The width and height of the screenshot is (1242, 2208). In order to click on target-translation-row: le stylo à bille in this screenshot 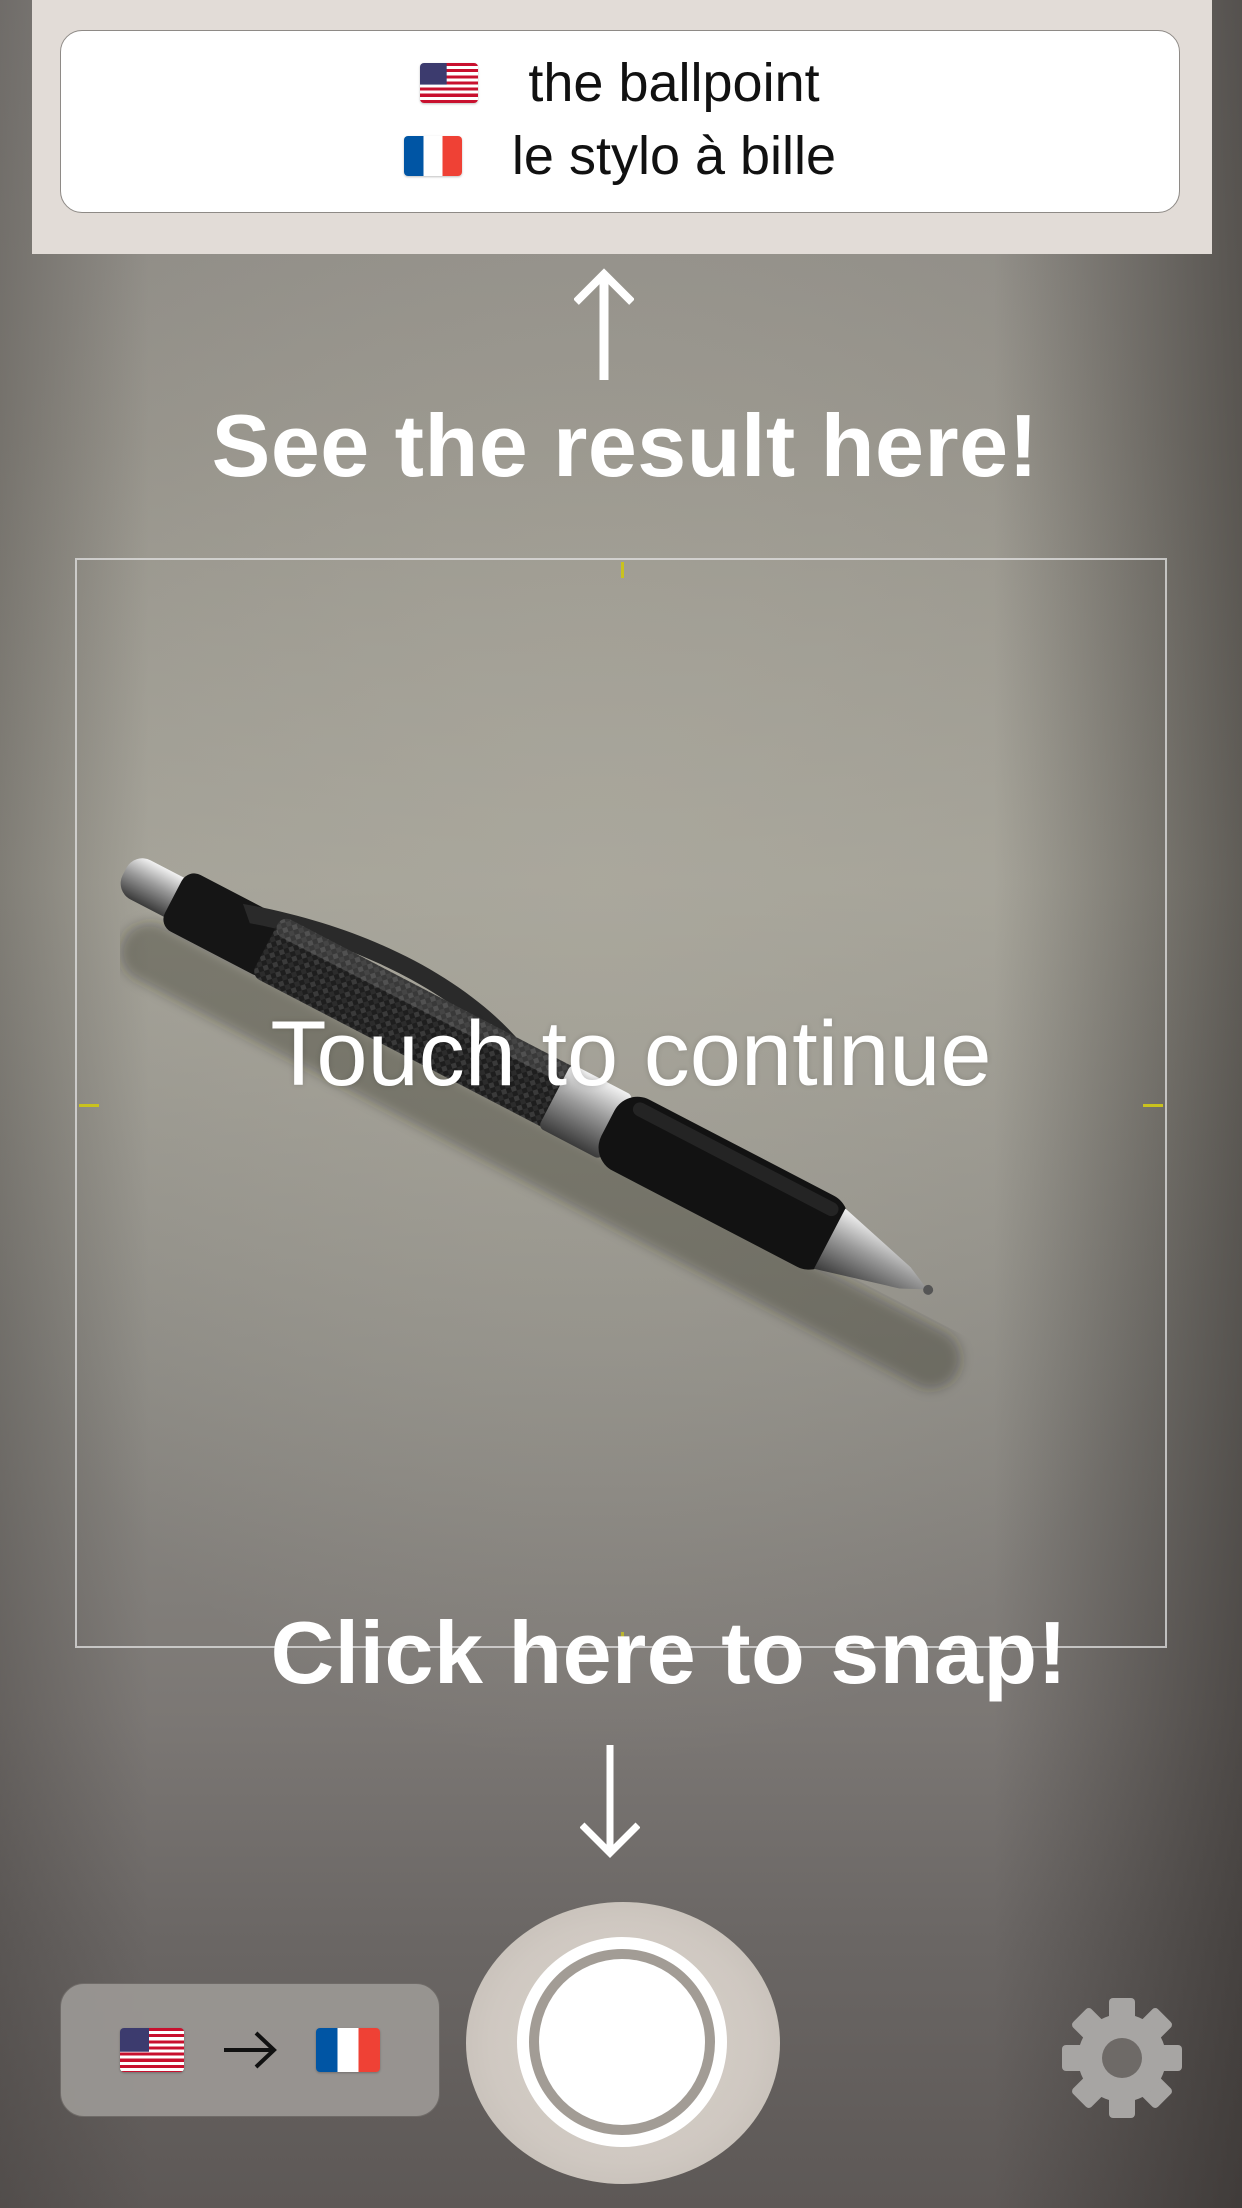, I will do `click(620, 156)`.